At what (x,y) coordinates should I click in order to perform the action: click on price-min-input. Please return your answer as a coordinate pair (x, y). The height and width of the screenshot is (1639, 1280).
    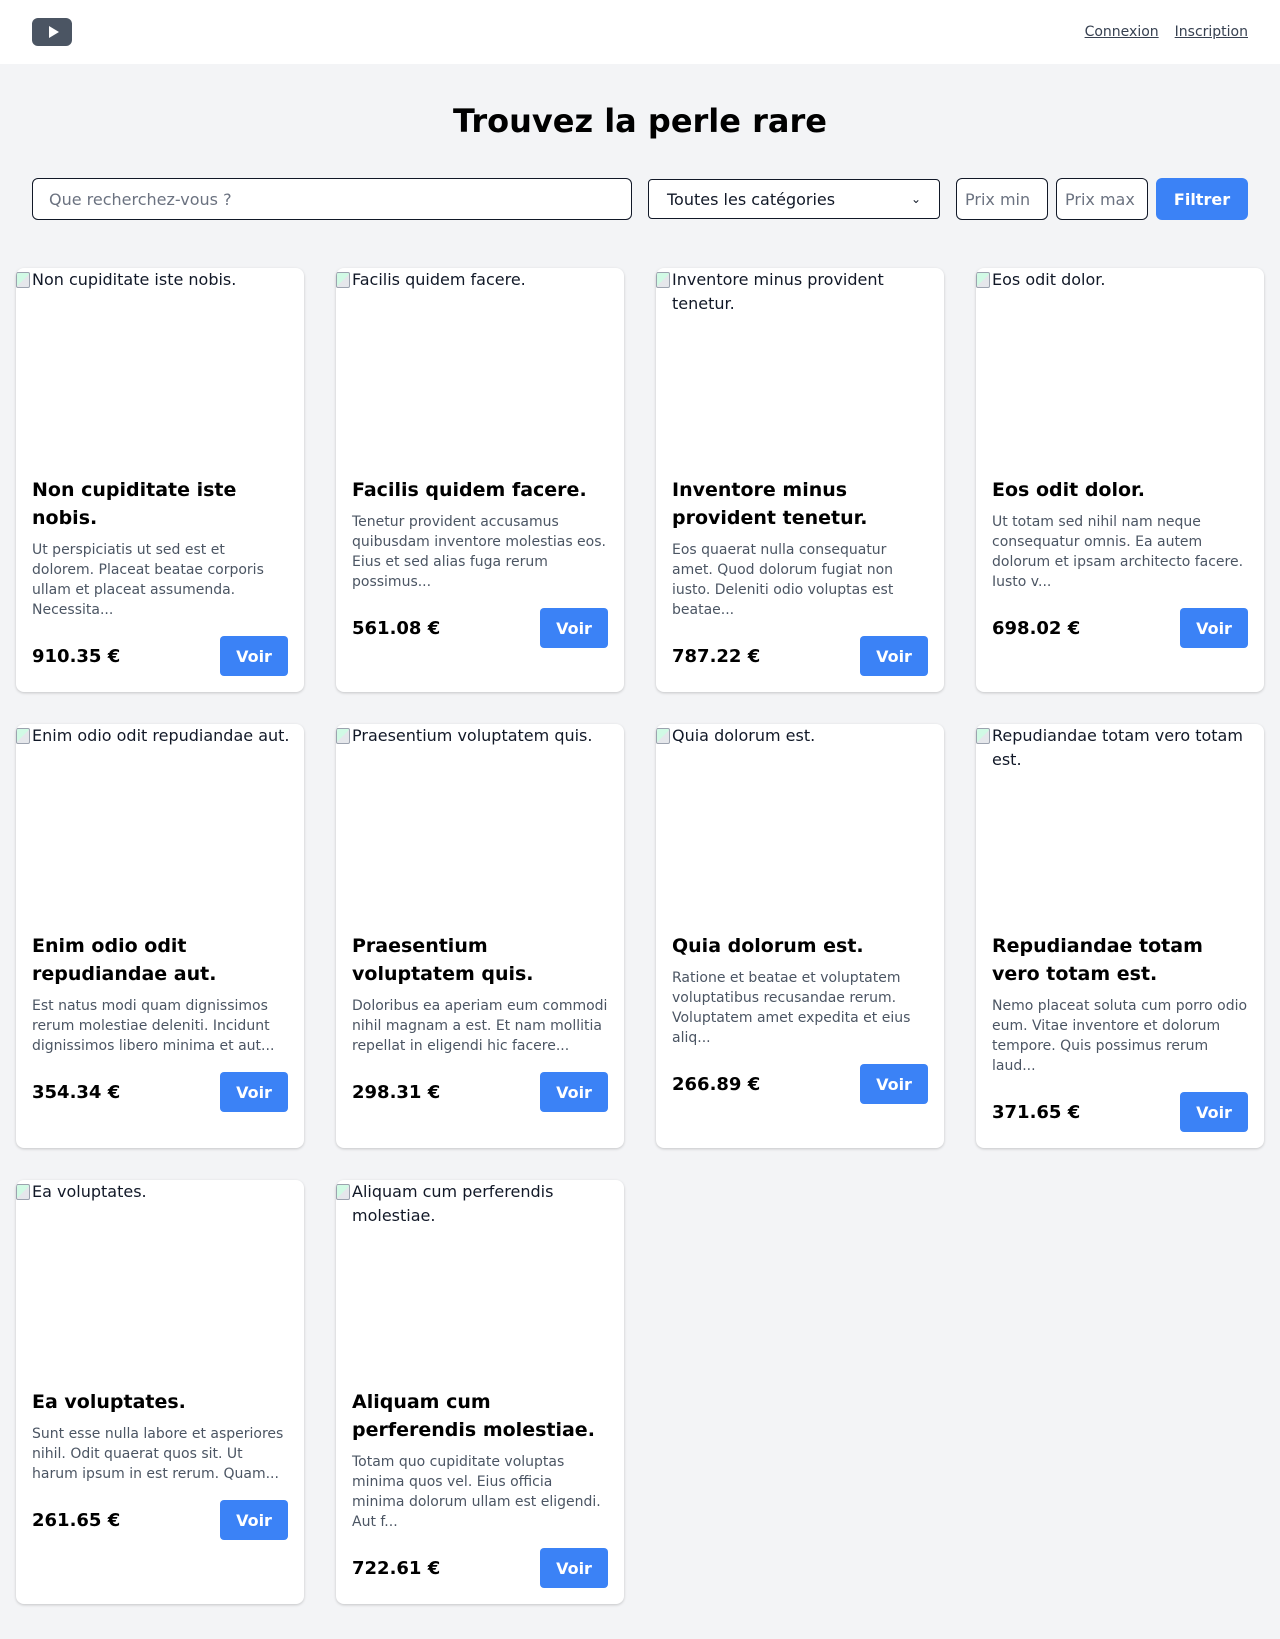
    Looking at the image, I should click on (1002, 199).